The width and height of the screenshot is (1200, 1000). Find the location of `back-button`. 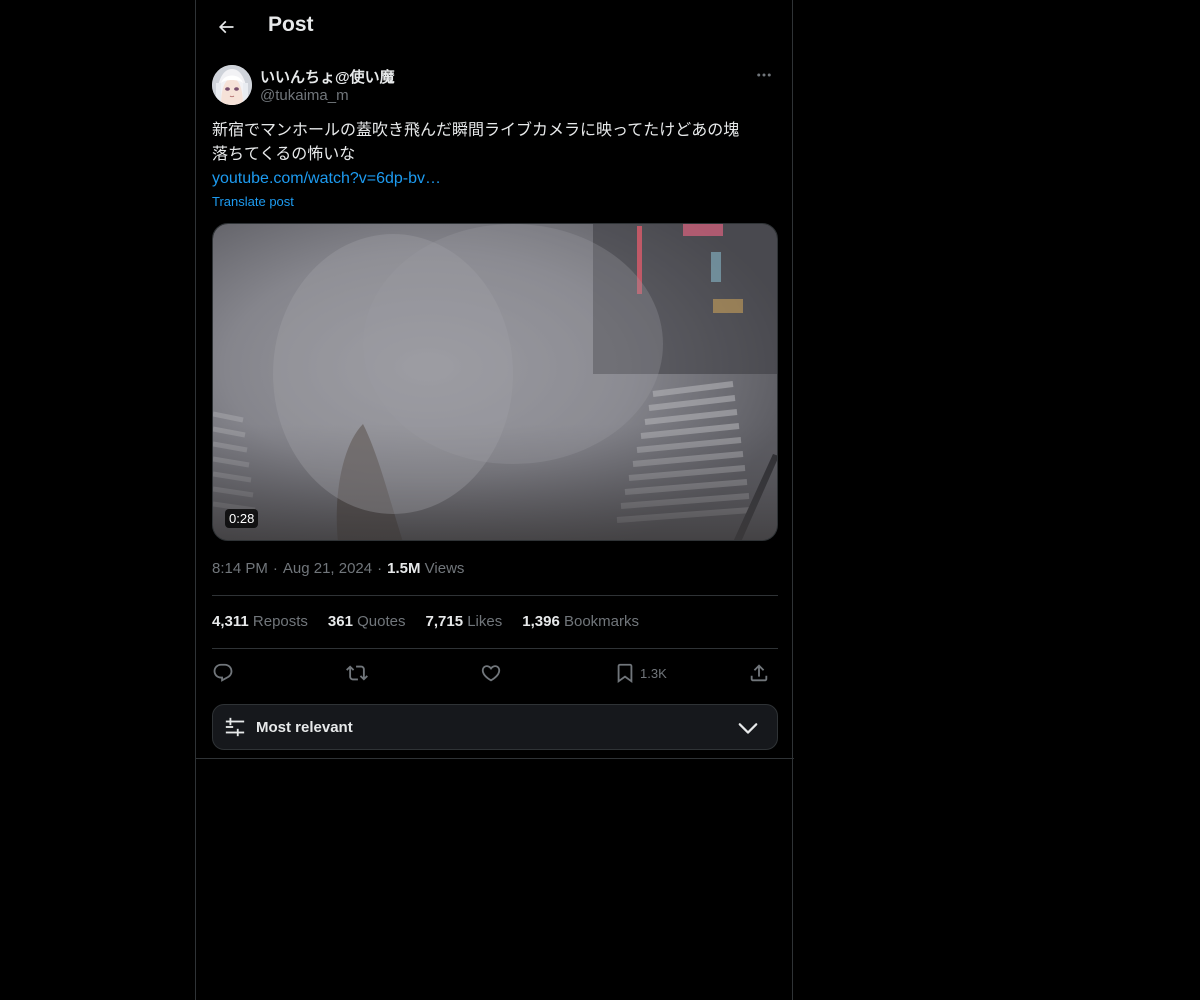

back-button is located at coordinates (226, 27).